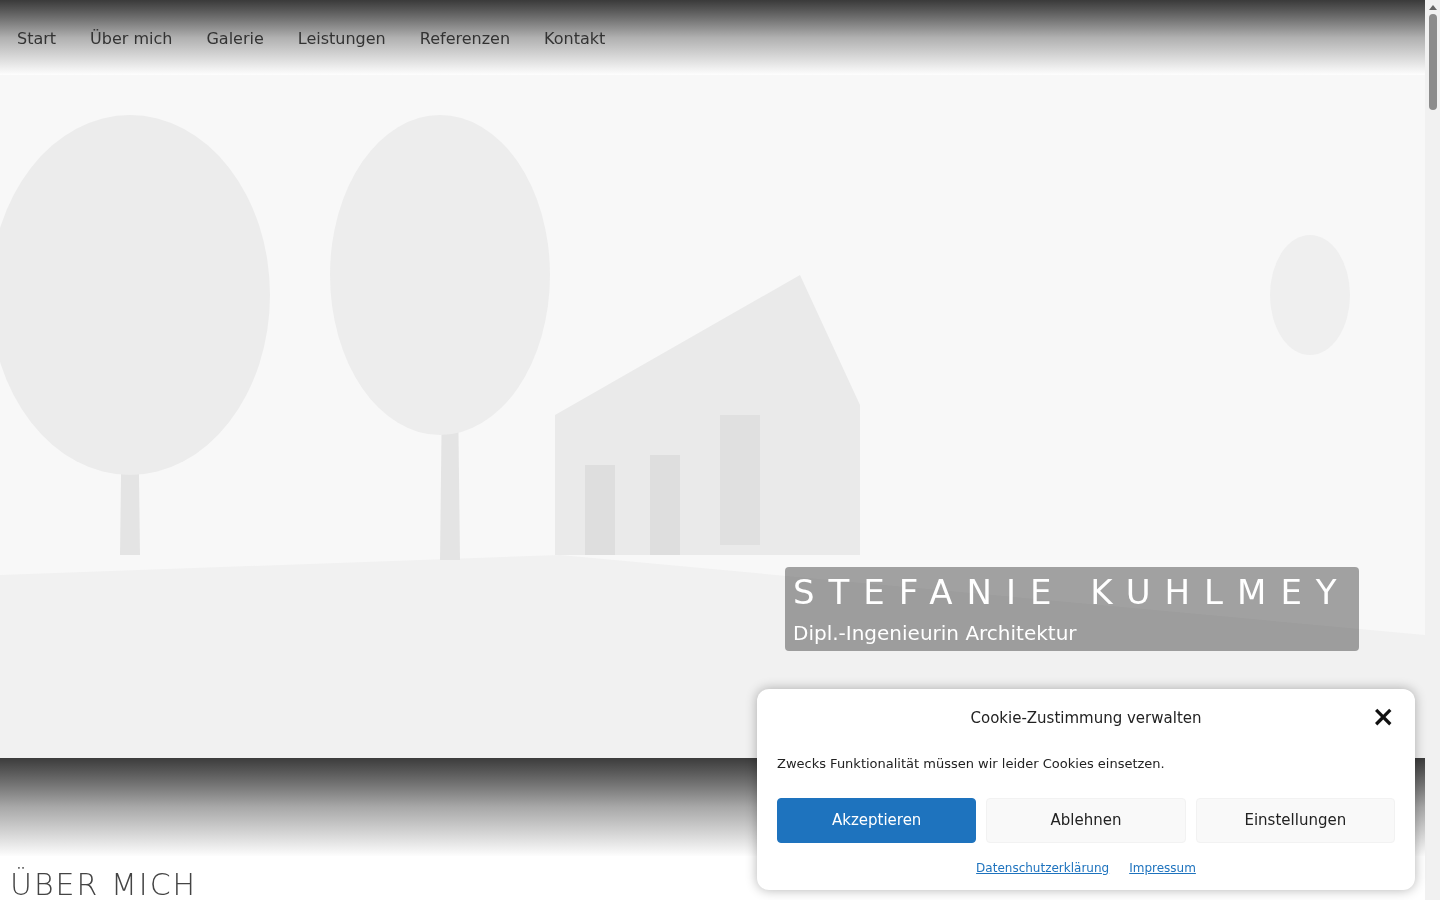 The height and width of the screenshot is (900, 1440). I want to click on dialog-link: Impressum, so click(1162, 868).